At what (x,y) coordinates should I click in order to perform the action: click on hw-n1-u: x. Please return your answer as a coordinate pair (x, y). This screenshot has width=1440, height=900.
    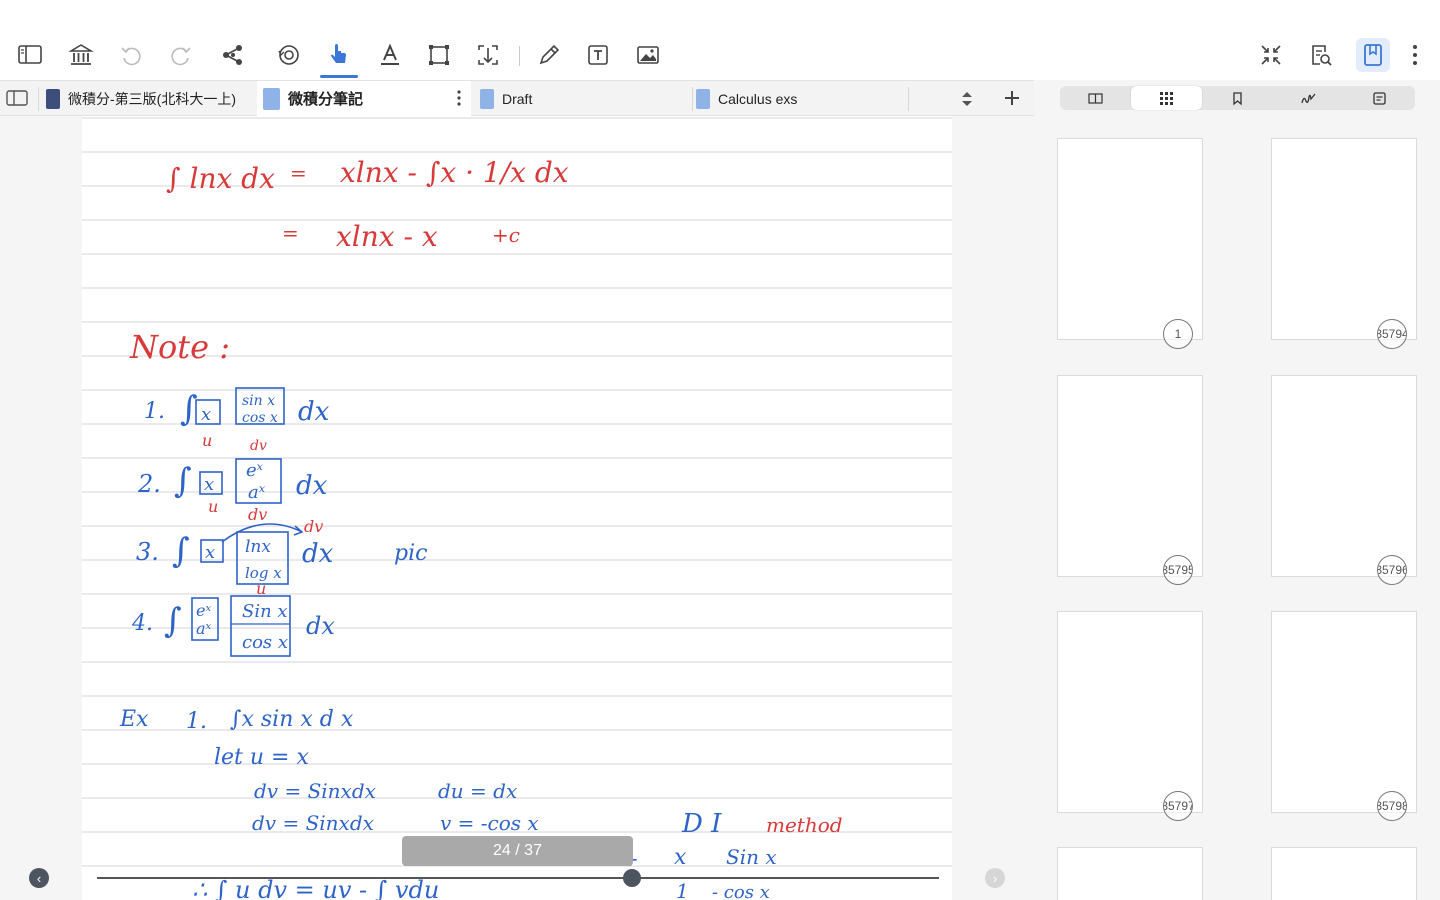
    Looking at the image, I should click on (206, 414).